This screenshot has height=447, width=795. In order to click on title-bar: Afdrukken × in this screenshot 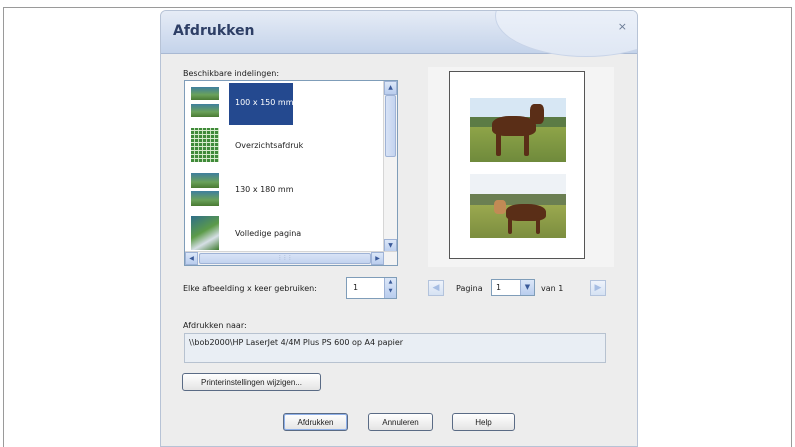, I will do `click(399, 34)`.